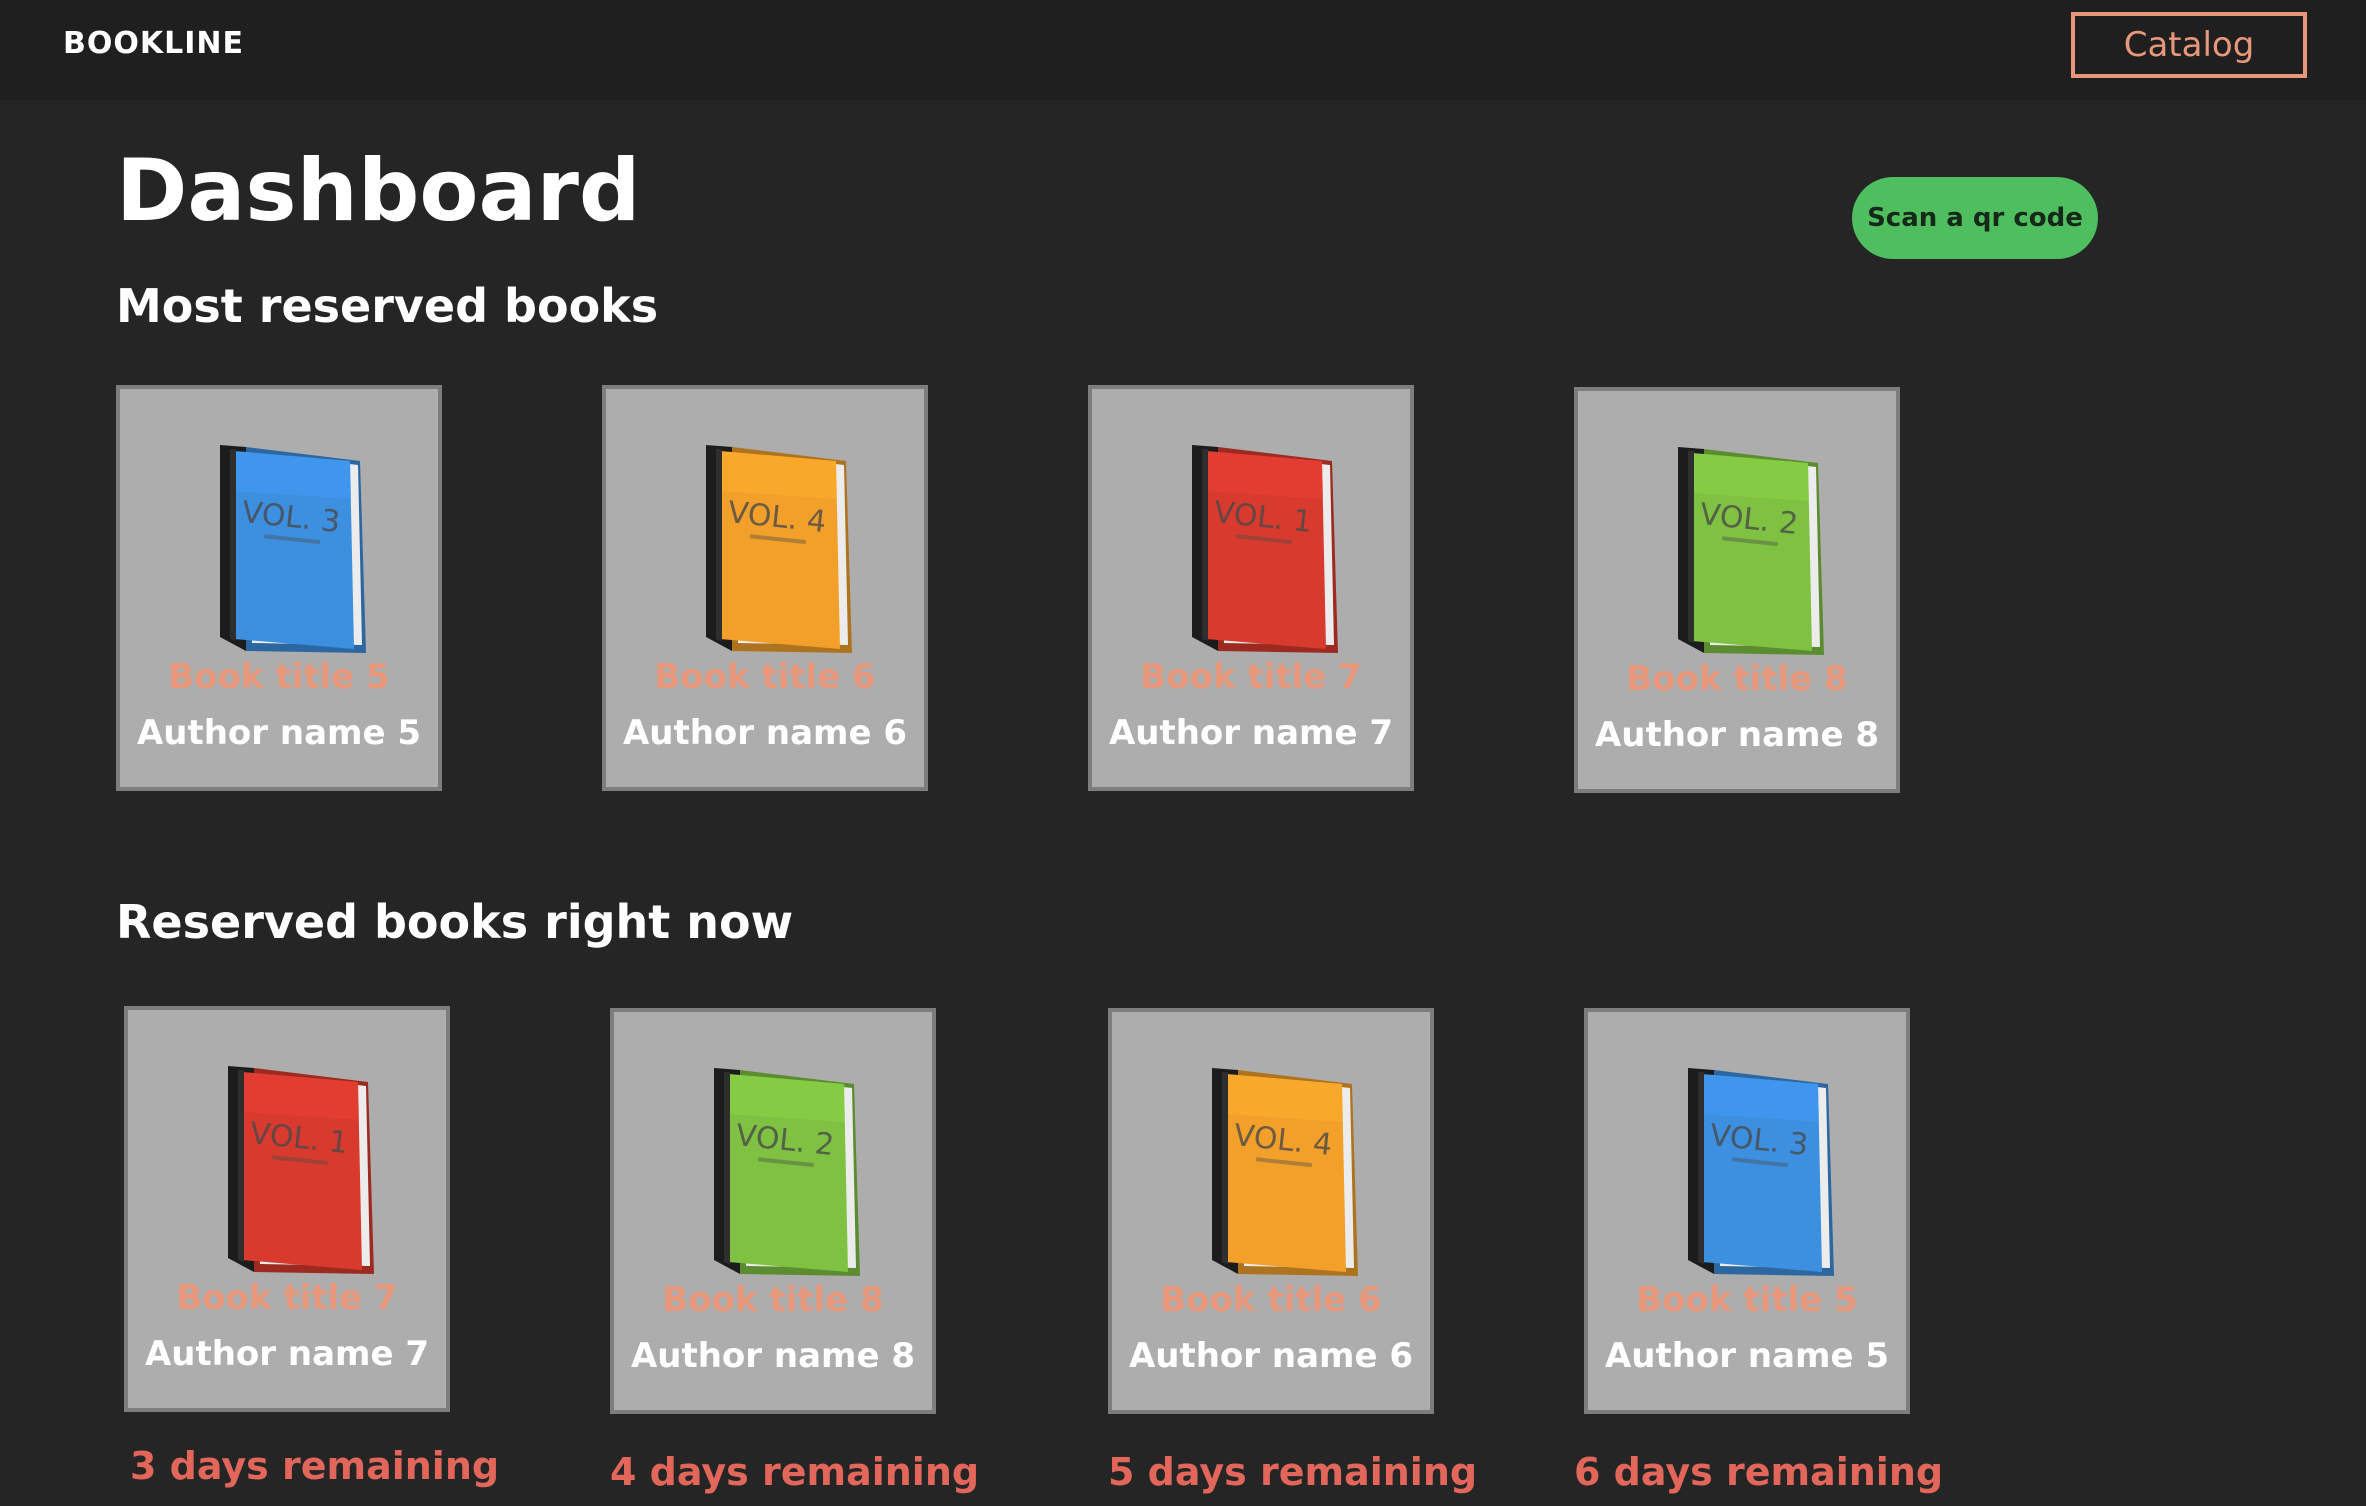  Describe the element at coordinates (378, 191) in the screenshot. I see `page-title: Dashboard` at that location.